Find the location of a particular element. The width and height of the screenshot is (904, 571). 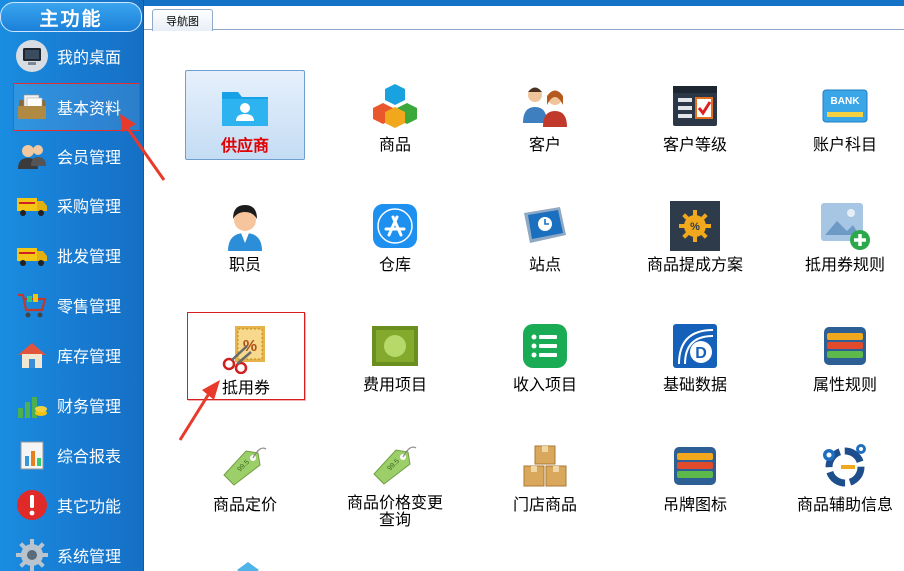

sidebar-item-my-desktop: 我的桌面 is located at coordinates (76, 56).